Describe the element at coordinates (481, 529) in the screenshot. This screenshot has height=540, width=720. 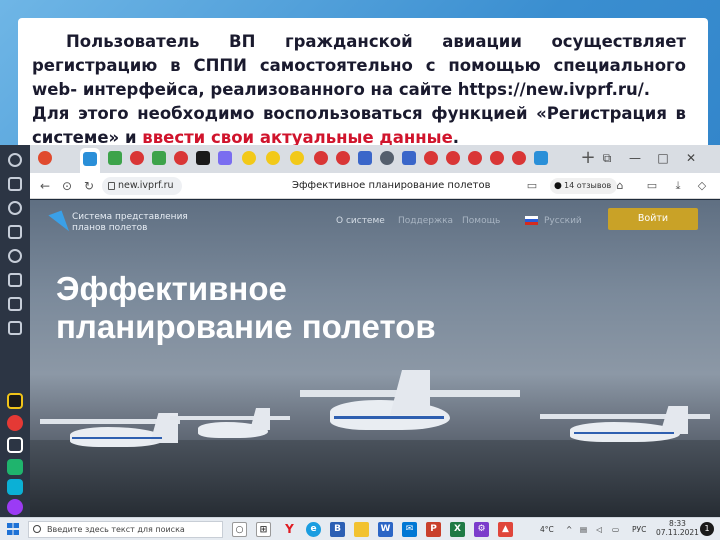
I see `app-icon: ⚙` at that location.